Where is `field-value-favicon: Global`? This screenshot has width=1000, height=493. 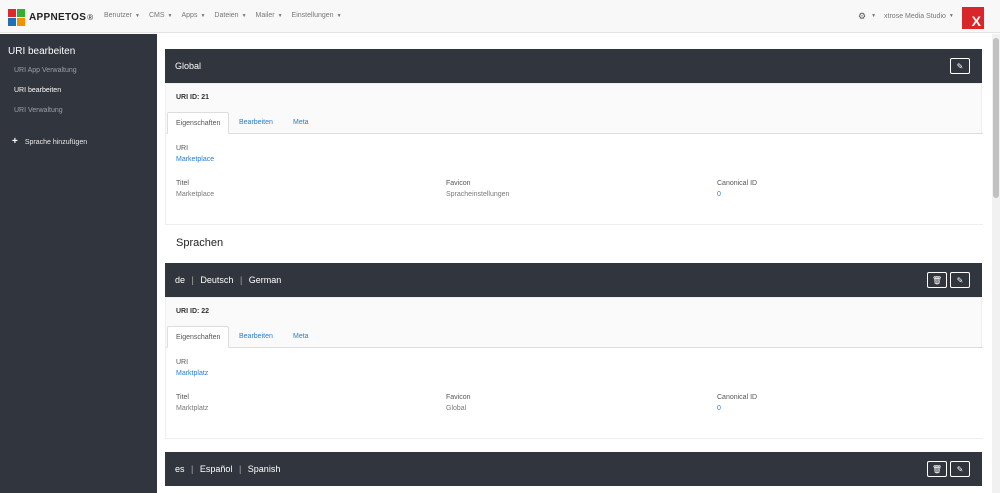
field-value-favicon: Global is located at coordinates (456, 408).